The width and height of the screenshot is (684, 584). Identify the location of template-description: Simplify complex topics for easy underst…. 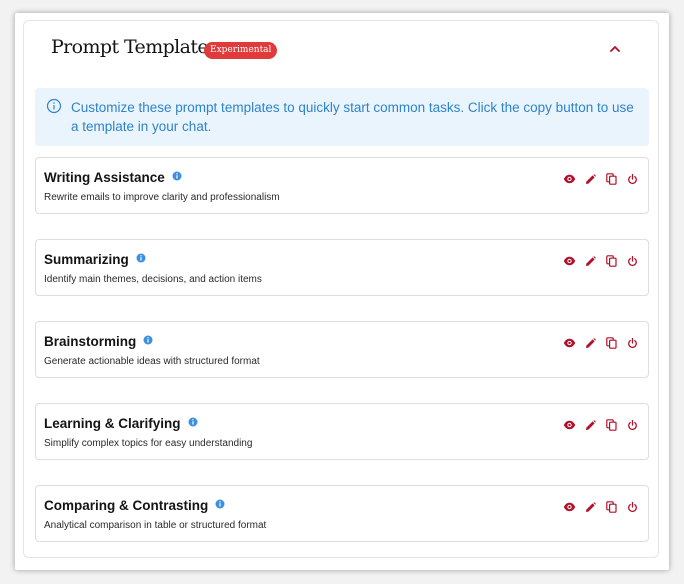
(148, 443).